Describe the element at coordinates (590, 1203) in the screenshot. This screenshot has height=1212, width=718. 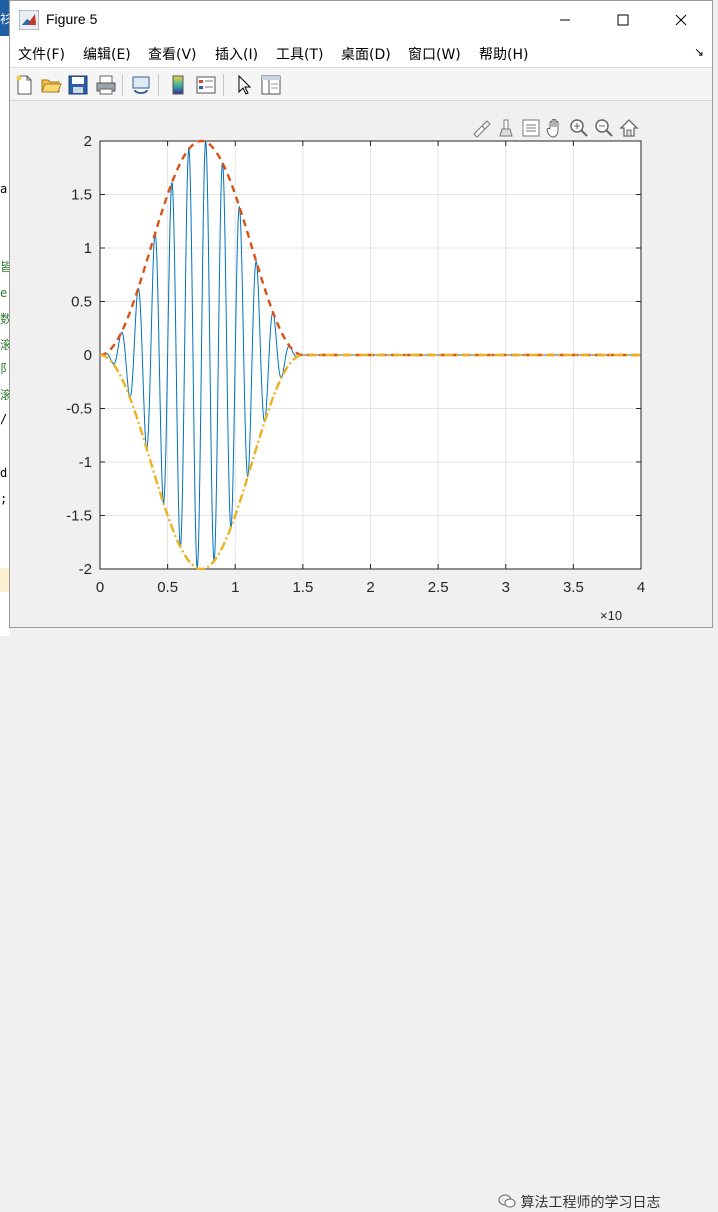
I see `watermark-label: 算法工程师的学习日志` at that location.